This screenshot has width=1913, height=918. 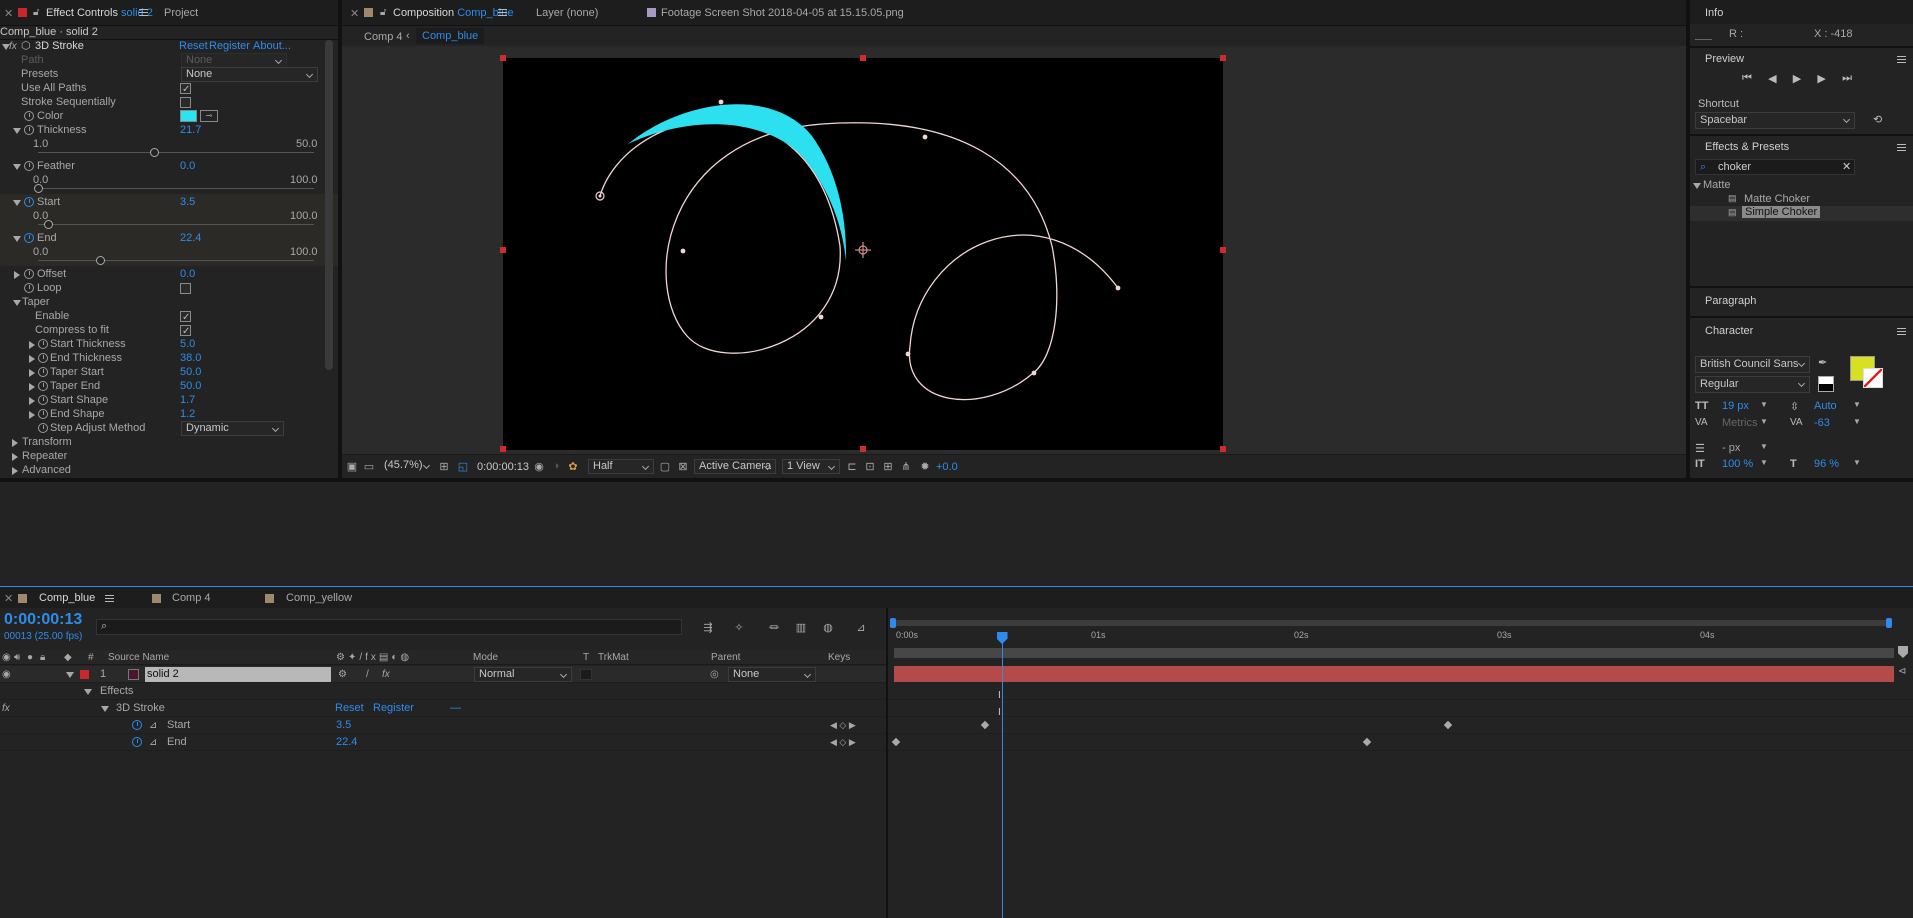 What do you see at coordinates (852, 466) in the screenshot?
I see `pixel-aspect-icon: ⊏` at bounding box center [852, 466].